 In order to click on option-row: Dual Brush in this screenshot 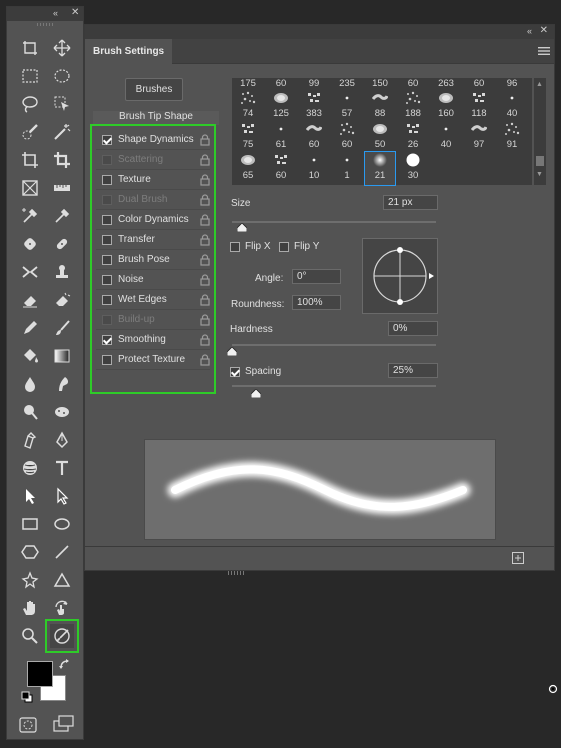, I will do `click(153, 200)`.